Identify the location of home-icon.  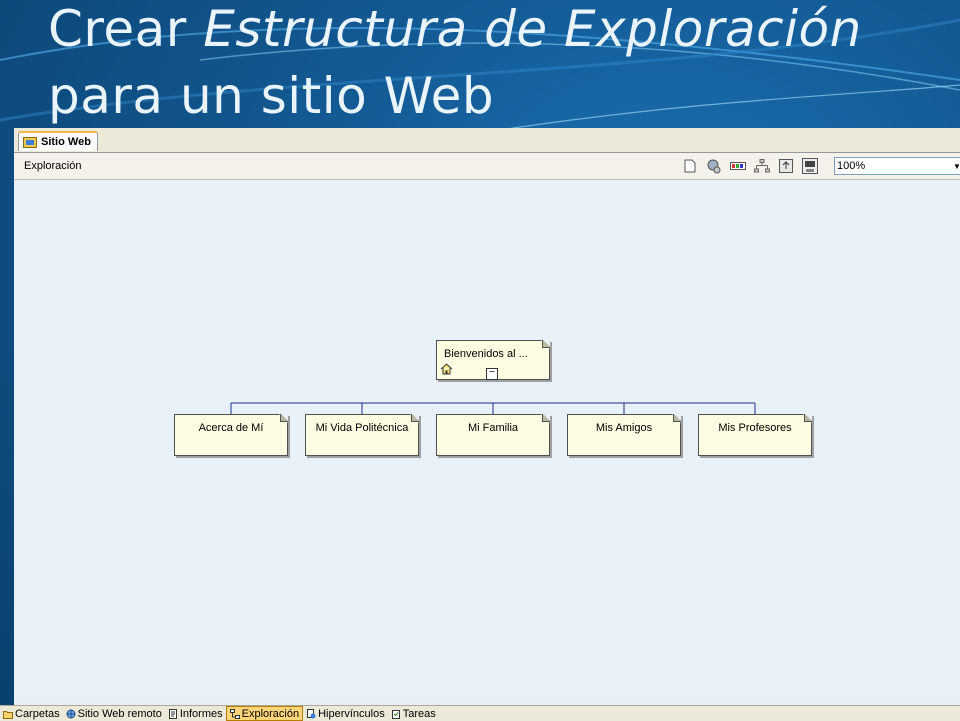
(446, 369).